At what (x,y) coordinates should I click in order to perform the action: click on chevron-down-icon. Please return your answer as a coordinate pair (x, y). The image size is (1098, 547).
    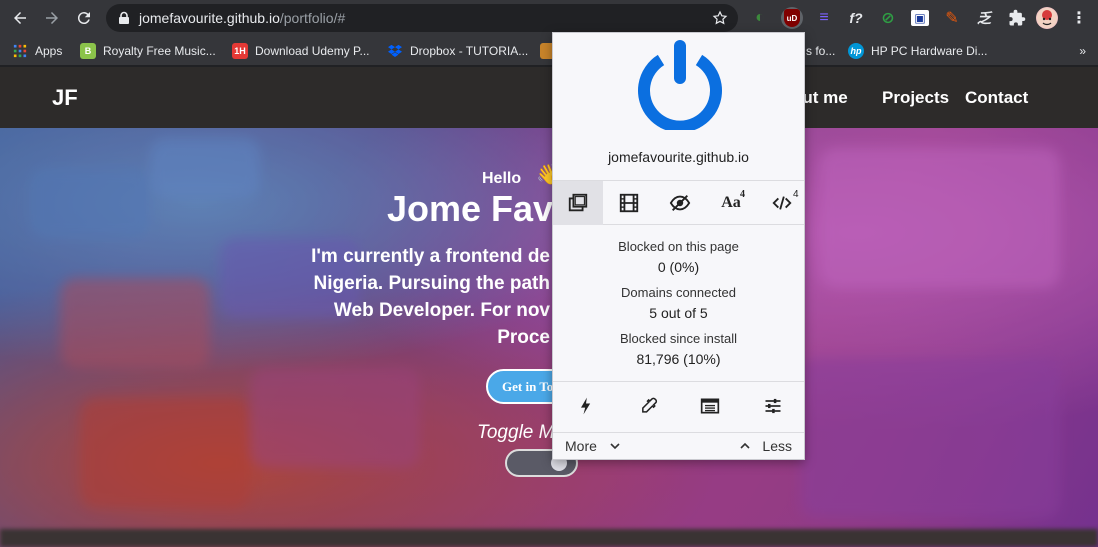
    Looking at the image, I should click on (615, 446).